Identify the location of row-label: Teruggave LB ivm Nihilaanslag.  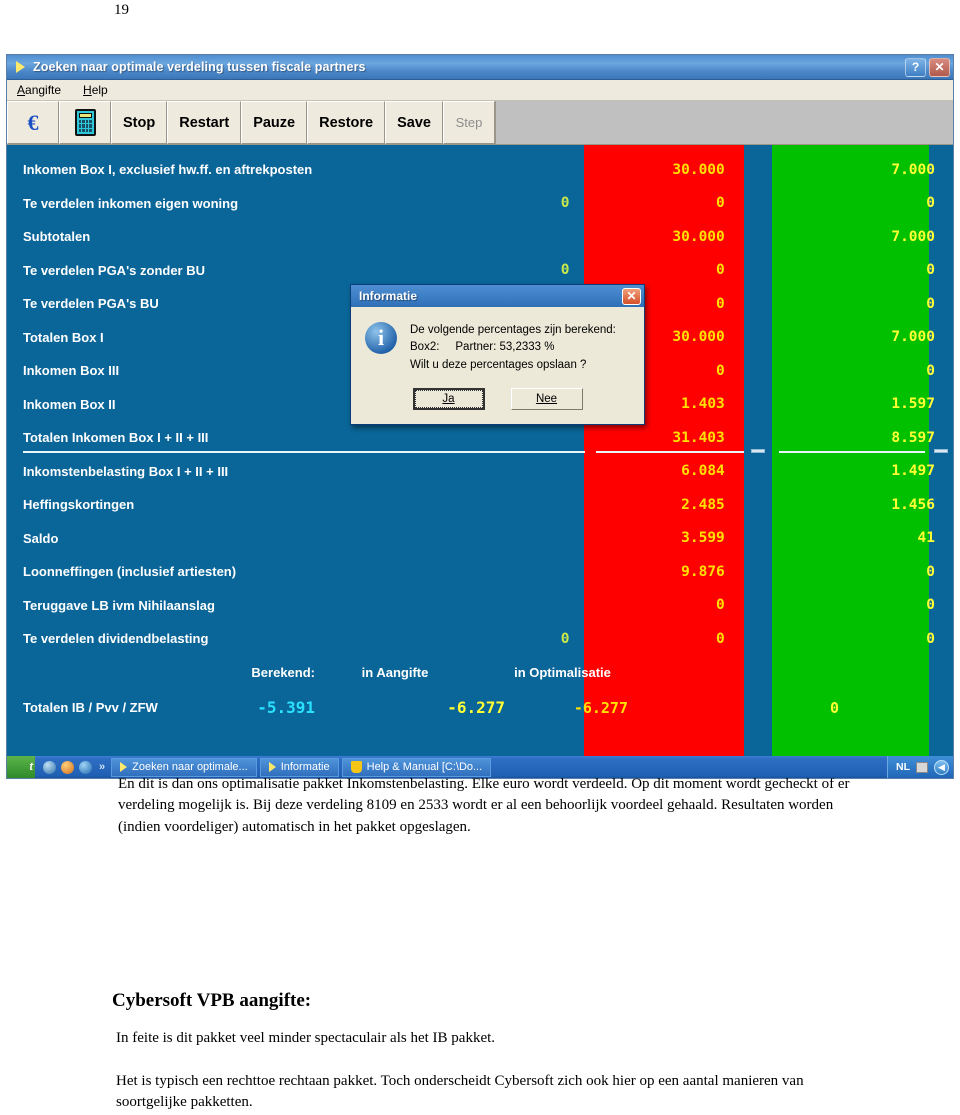
(119, 605).